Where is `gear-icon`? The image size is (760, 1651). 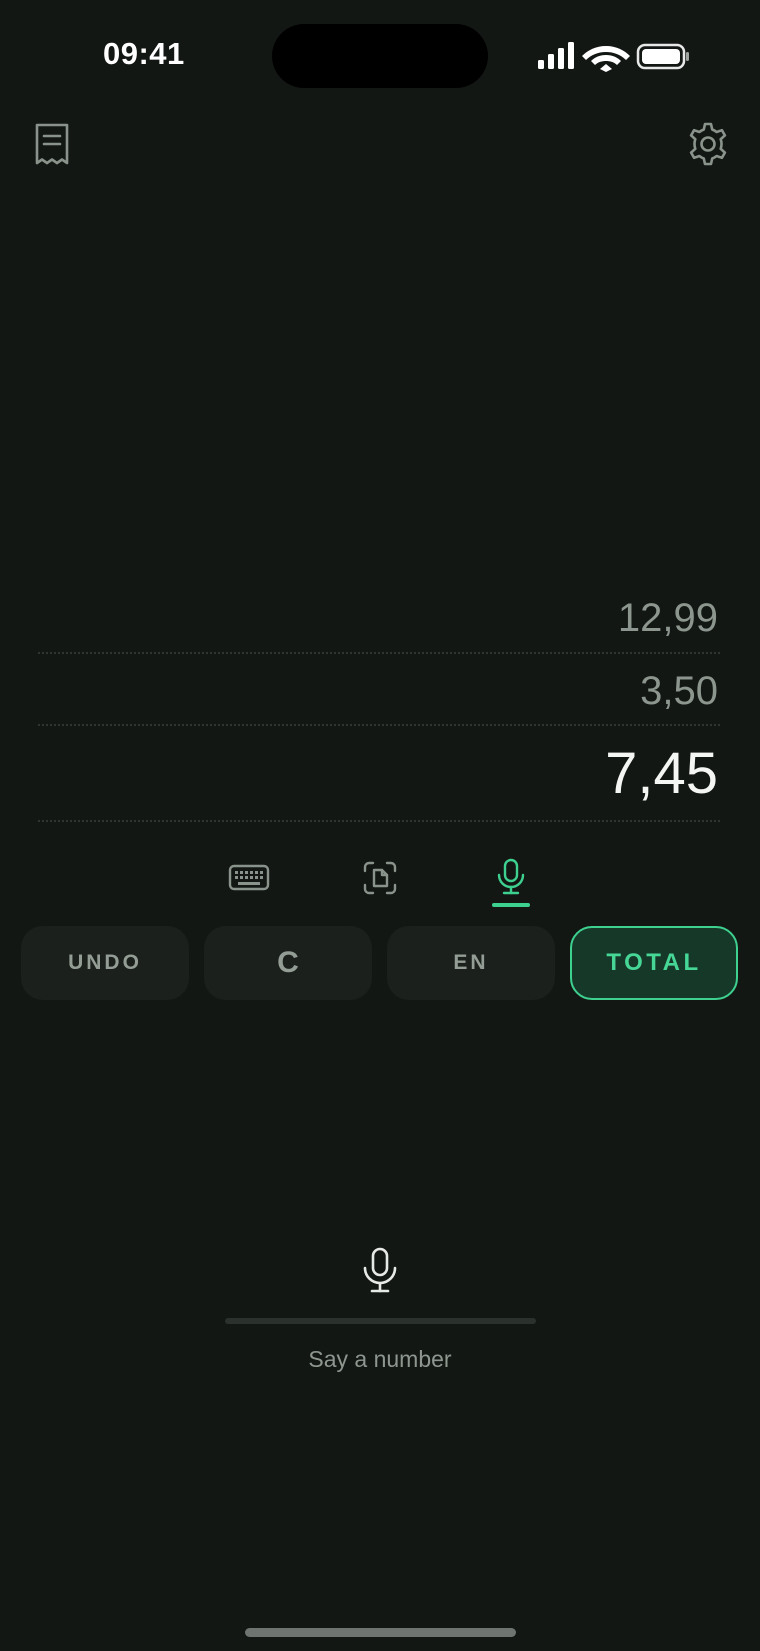 gear-icon is located at coordinates (708, 144).